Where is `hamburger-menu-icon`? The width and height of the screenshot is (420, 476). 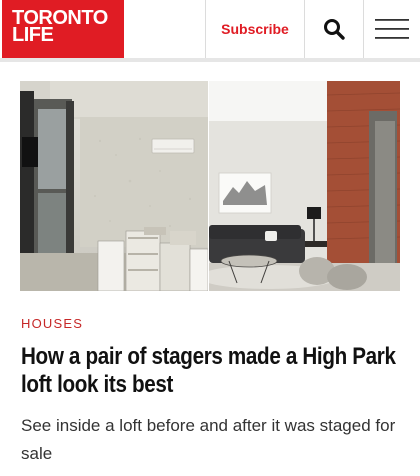
hamburger-menu-icon is located at coordinates (392, 29).